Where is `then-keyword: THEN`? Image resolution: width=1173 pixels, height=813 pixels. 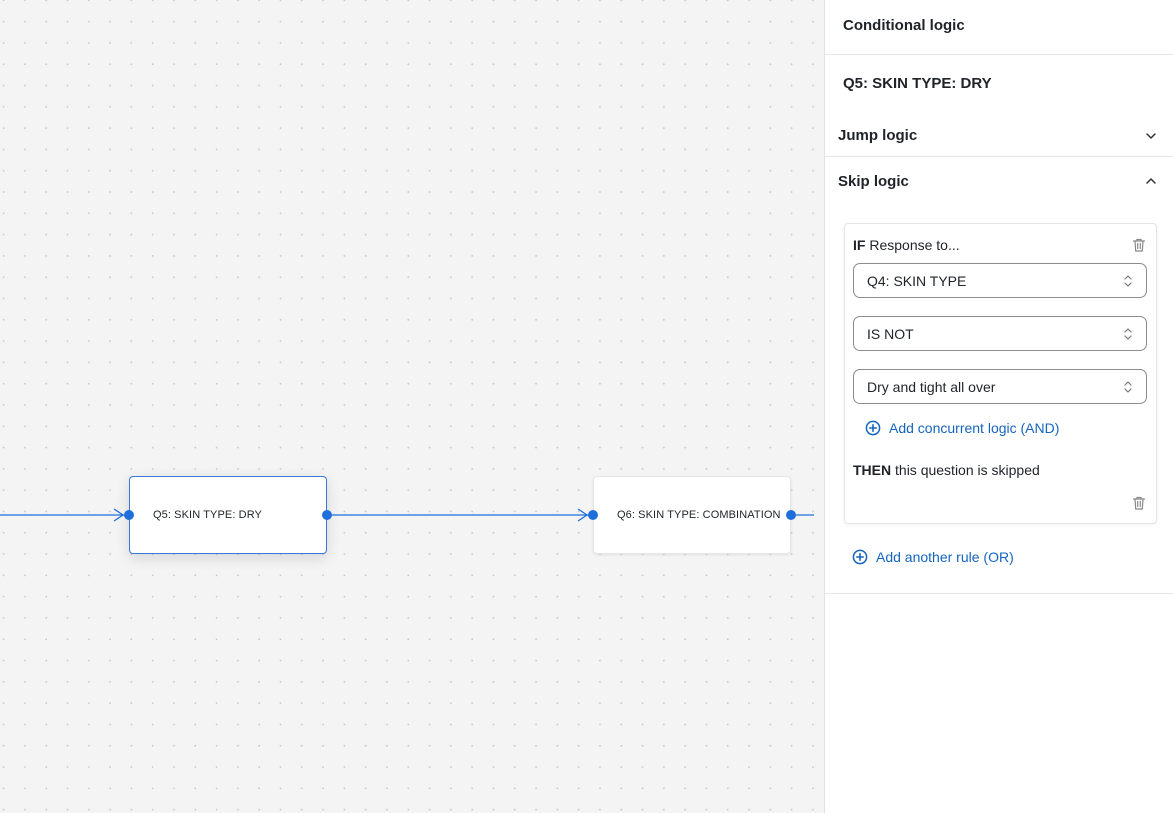
then-keyword: THEN is located at coordinates (872, 470).